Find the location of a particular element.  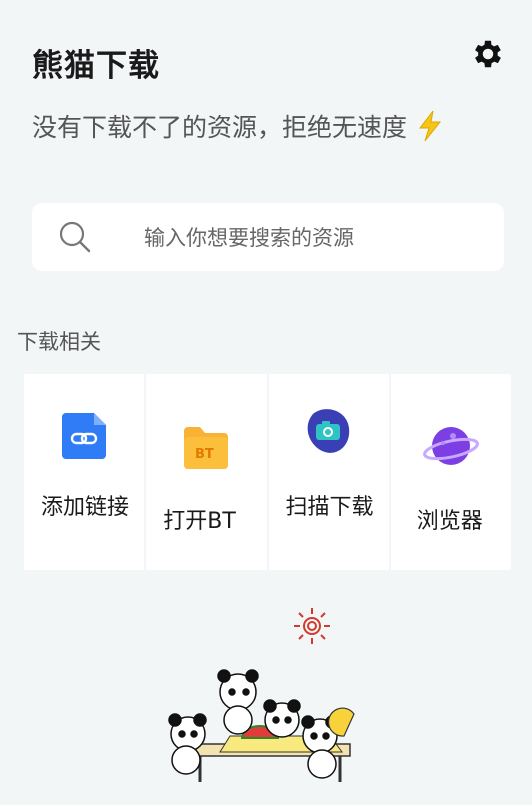

link-file-icon is located at coordinates (84, 436).